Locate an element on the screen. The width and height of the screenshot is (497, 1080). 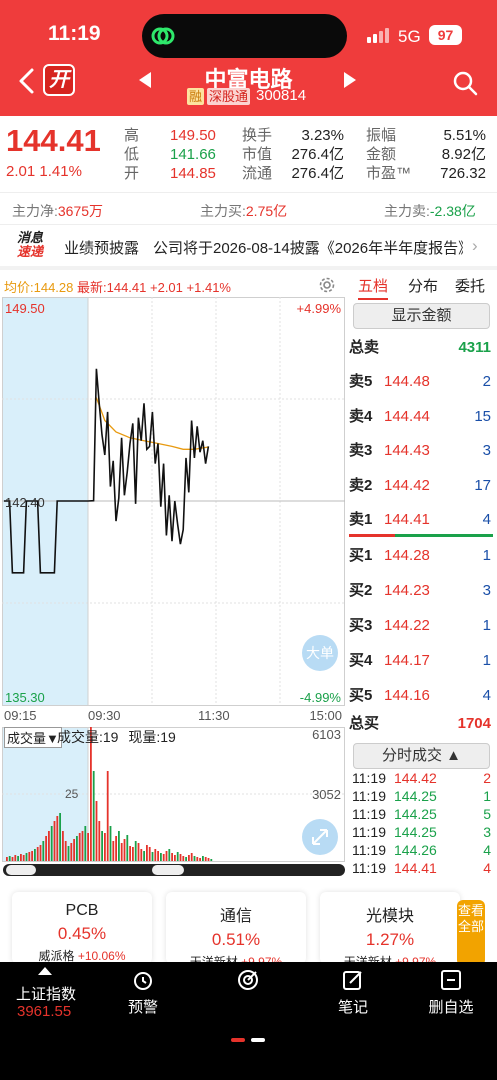
float-label: 流通 is located at coordinates (257, 173).